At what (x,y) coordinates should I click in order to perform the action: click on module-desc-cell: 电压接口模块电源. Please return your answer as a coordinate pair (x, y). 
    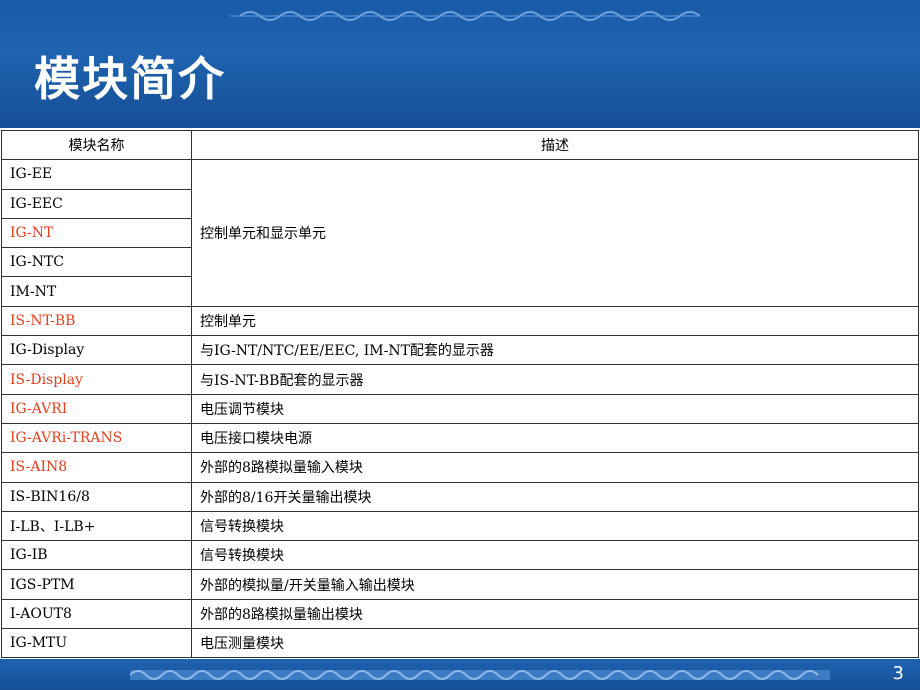
    Looking at the image, I should click on (555, 438).